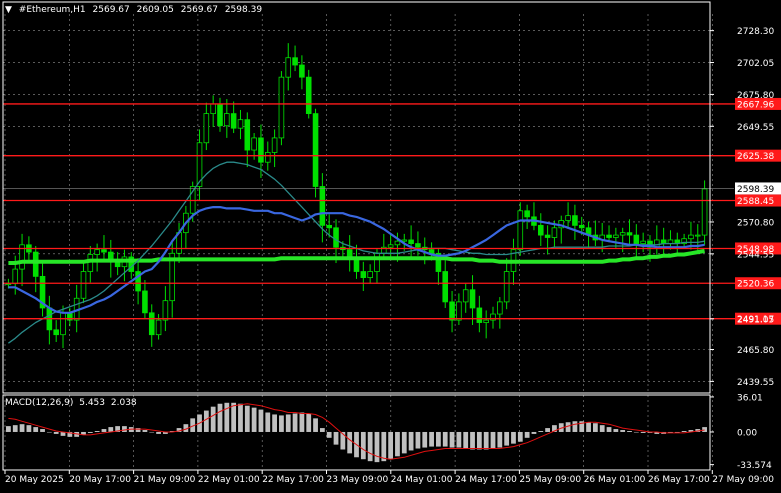 This screenshot has height=493, width=781. Describe the element at coordinates (755, 128) in the screenshot. I see `price-tick-label: 2649.55` at that location.